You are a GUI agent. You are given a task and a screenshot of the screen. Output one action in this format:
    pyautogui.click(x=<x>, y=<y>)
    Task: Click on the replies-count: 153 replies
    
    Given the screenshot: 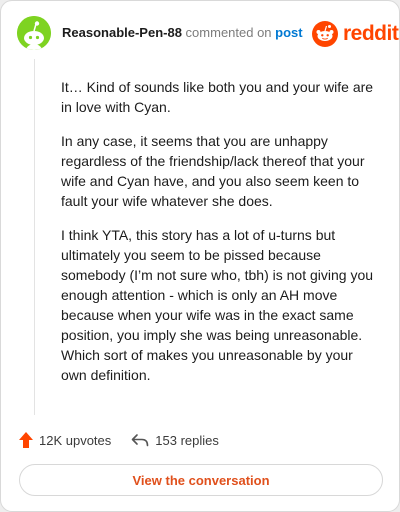 What is the action you would take?
    pyautogui.click(x=187, y=440)
    